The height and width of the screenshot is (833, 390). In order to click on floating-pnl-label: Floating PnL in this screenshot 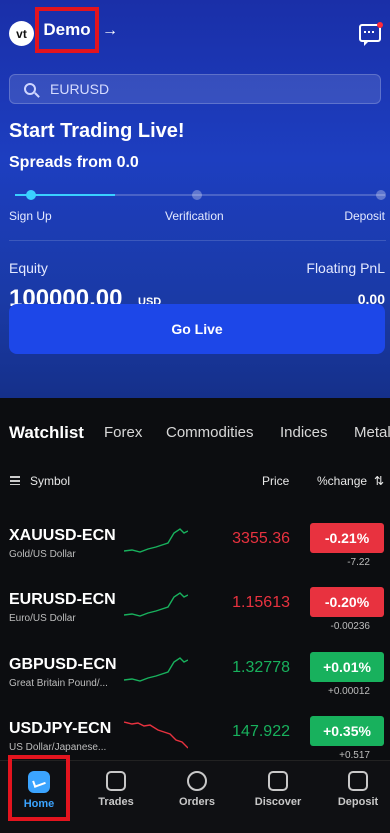, I will do `click(345, 268)`.